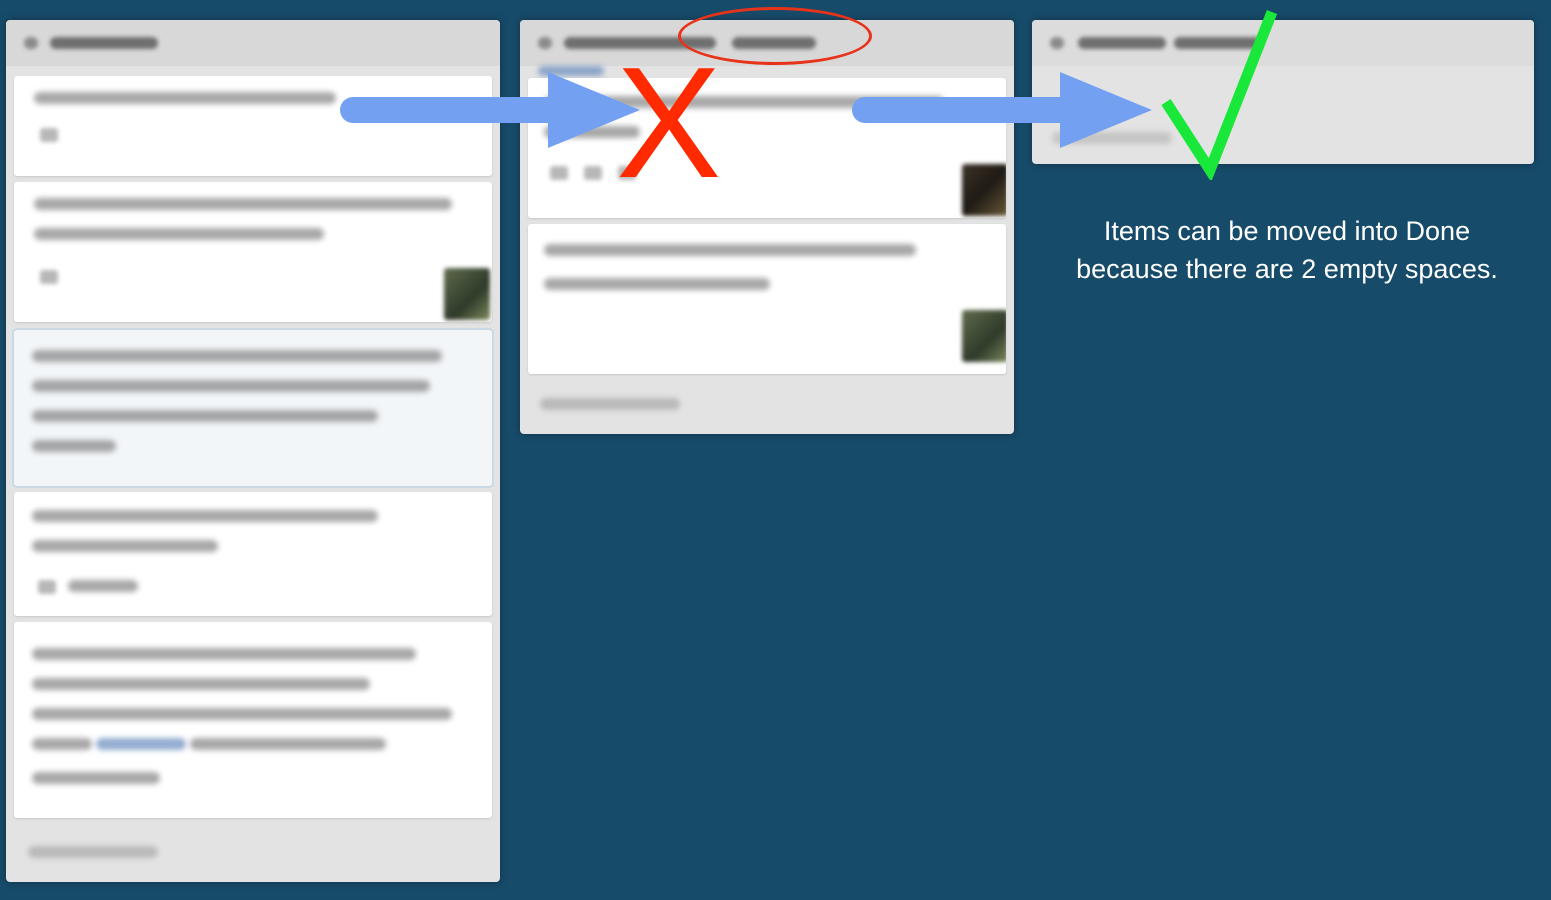  I want to click on allowed-check-icon, so click(1219, 95).